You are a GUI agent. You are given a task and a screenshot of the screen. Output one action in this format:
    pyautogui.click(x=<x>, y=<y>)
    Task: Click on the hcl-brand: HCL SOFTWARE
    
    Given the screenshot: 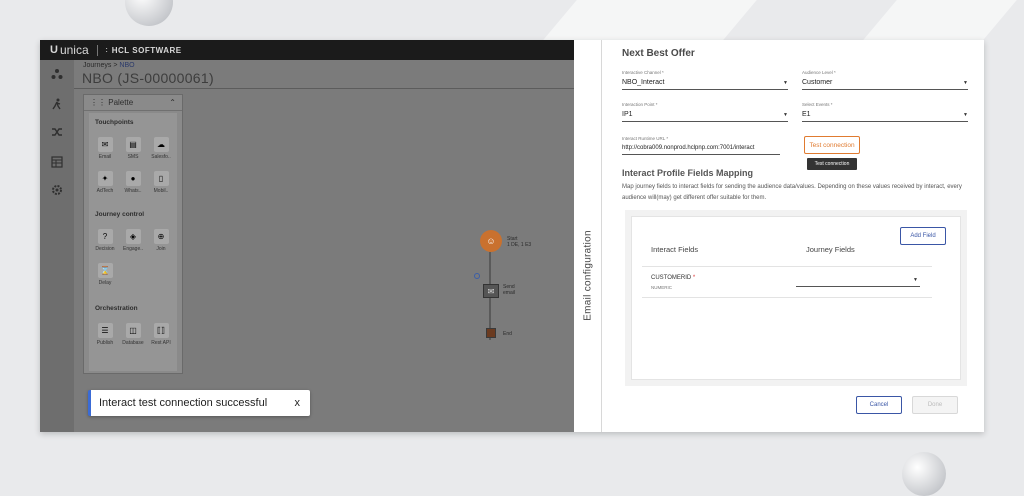 What is the action you would take?
    pyautogui.click(x=146, y=50)
    